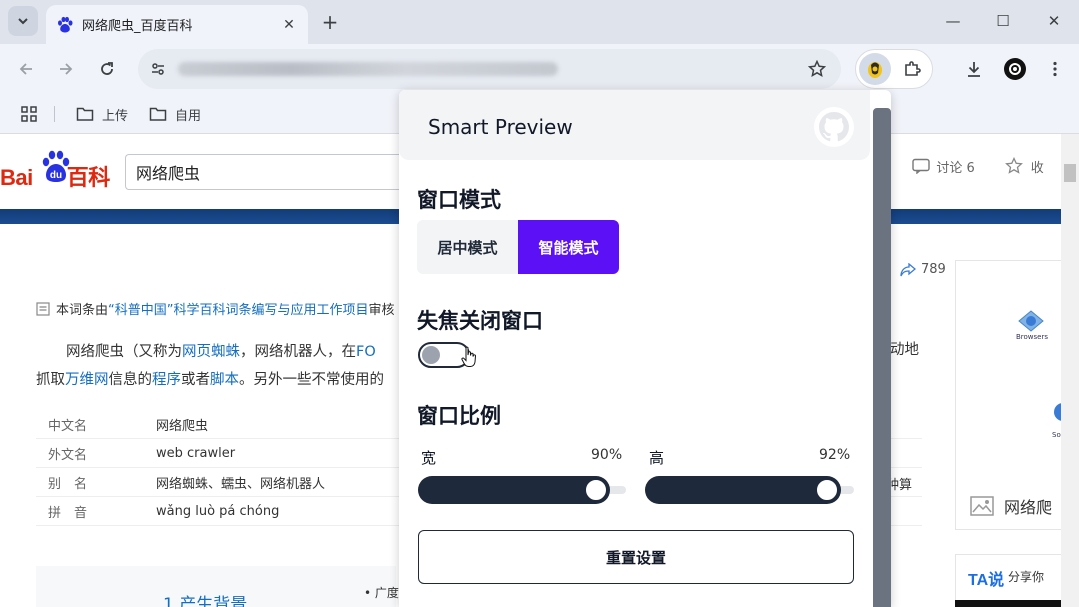 This screenshot has height=607, width=1079. I want to click on width-slider-thumb, so click(595, 490).